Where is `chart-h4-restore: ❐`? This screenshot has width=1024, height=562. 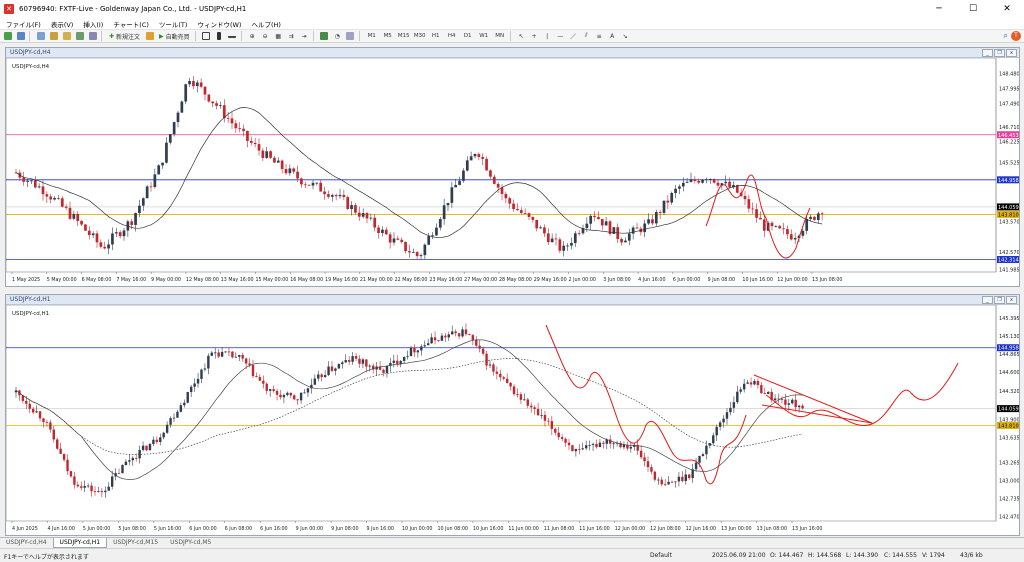
chart-h4-restore: ❐ is located at coordinates (999, 53).